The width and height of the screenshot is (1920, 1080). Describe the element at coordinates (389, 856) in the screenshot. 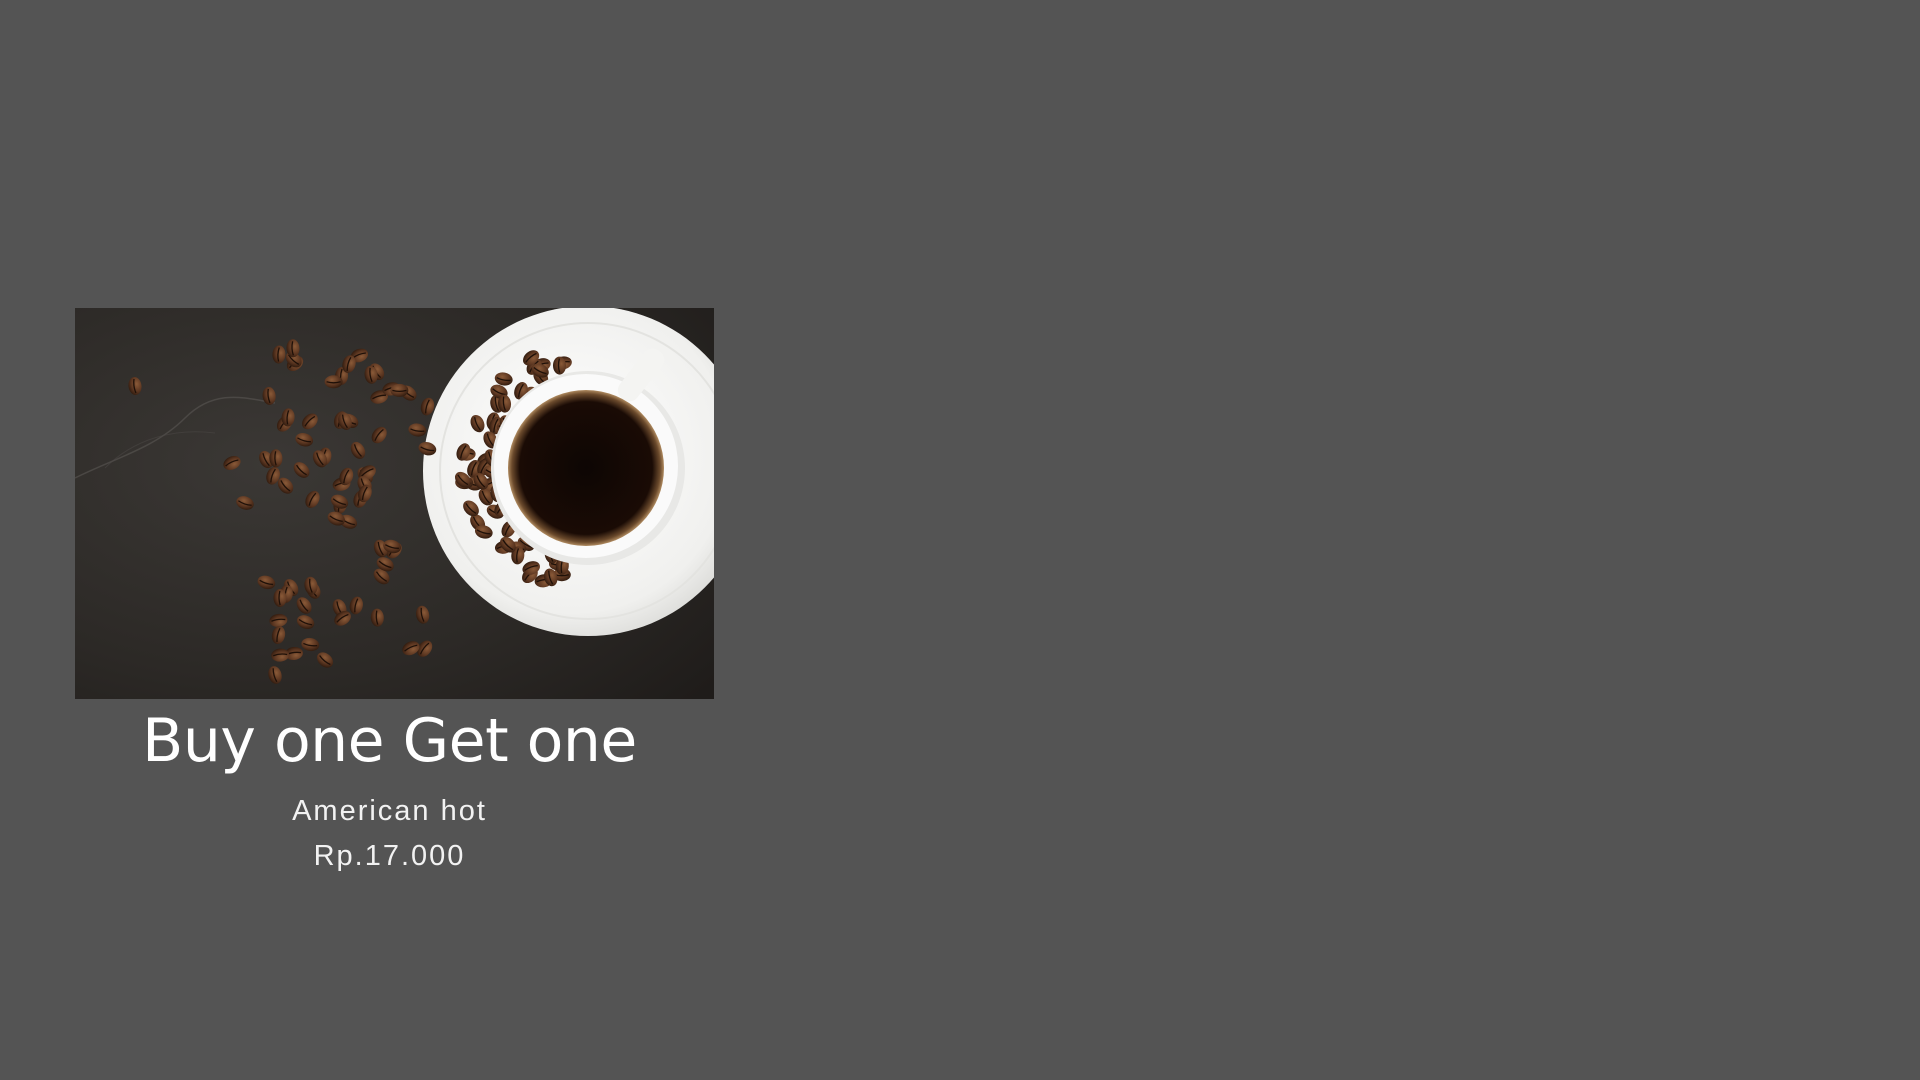

I see `product-price: Rp.17.000` at that location.